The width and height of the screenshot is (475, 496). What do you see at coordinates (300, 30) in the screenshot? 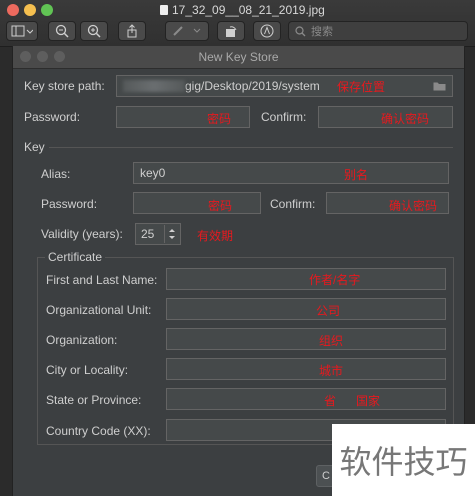
I see `search-icon` at bounding box center [300, 30].